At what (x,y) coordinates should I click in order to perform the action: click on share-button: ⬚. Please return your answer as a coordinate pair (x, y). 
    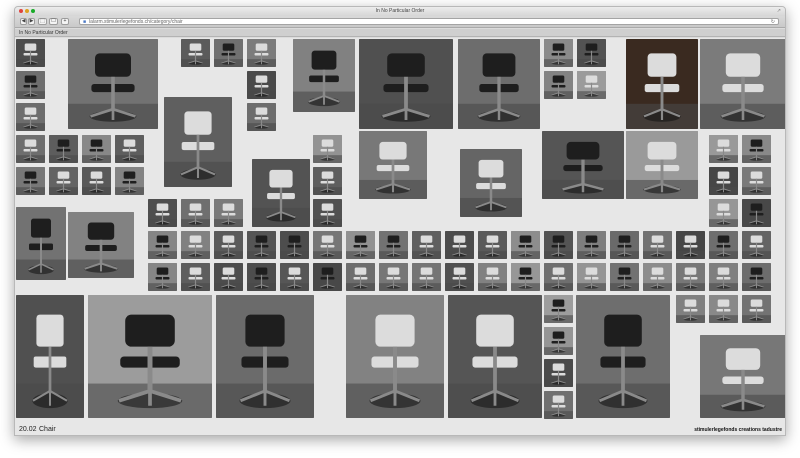
    Looking at the image, I should click on (42, 21).